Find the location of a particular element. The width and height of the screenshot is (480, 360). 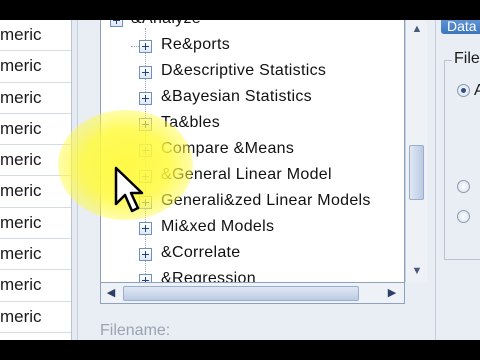

tree-horizontal-scrollbar: ◀ ▶ is located at coordinates (252, 293).